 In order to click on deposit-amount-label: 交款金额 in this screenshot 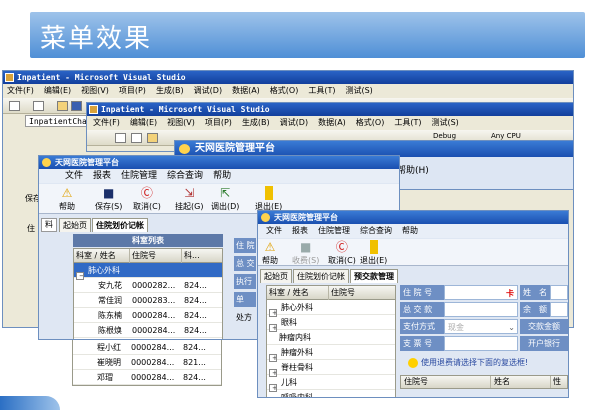, I will do `click(544, 326)`.